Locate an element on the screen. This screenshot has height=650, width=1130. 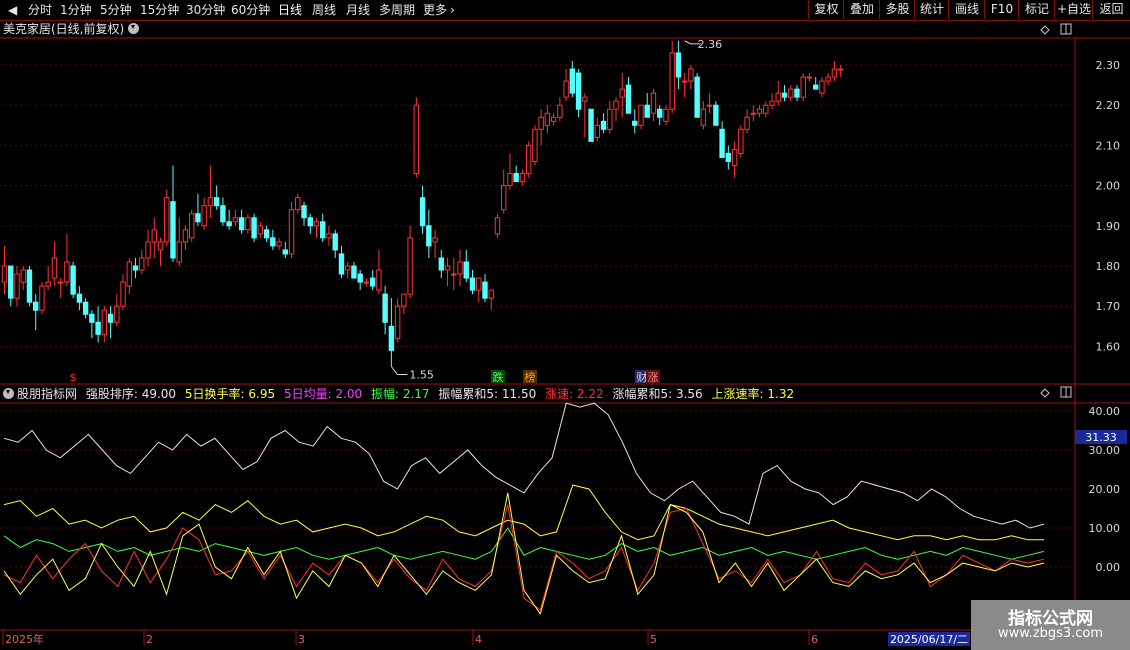
indicator-axis-label: 30.00 is located at coordinates (1105, 450).